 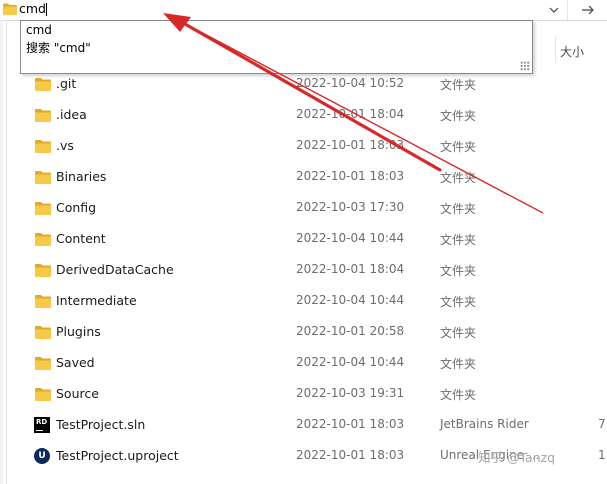 I want to click on file-name: .idea, so click(x=71, y=114).